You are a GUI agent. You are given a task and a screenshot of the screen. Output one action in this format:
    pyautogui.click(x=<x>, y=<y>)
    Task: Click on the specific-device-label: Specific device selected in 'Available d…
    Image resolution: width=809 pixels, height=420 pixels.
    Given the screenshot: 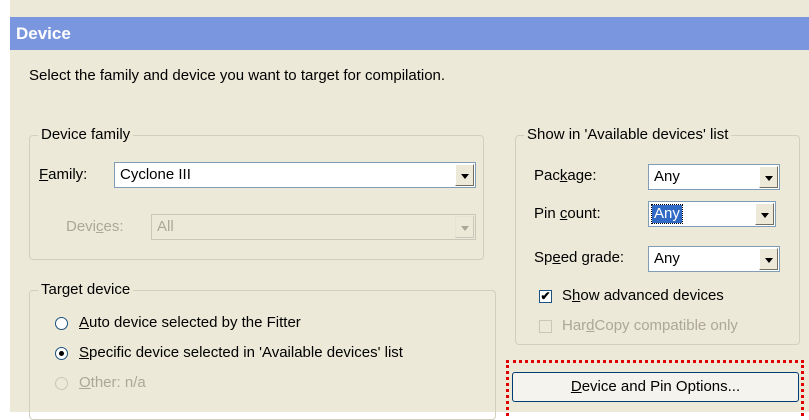 What is the action you would take?
    pyautogui.click(x=241, y=353)
    